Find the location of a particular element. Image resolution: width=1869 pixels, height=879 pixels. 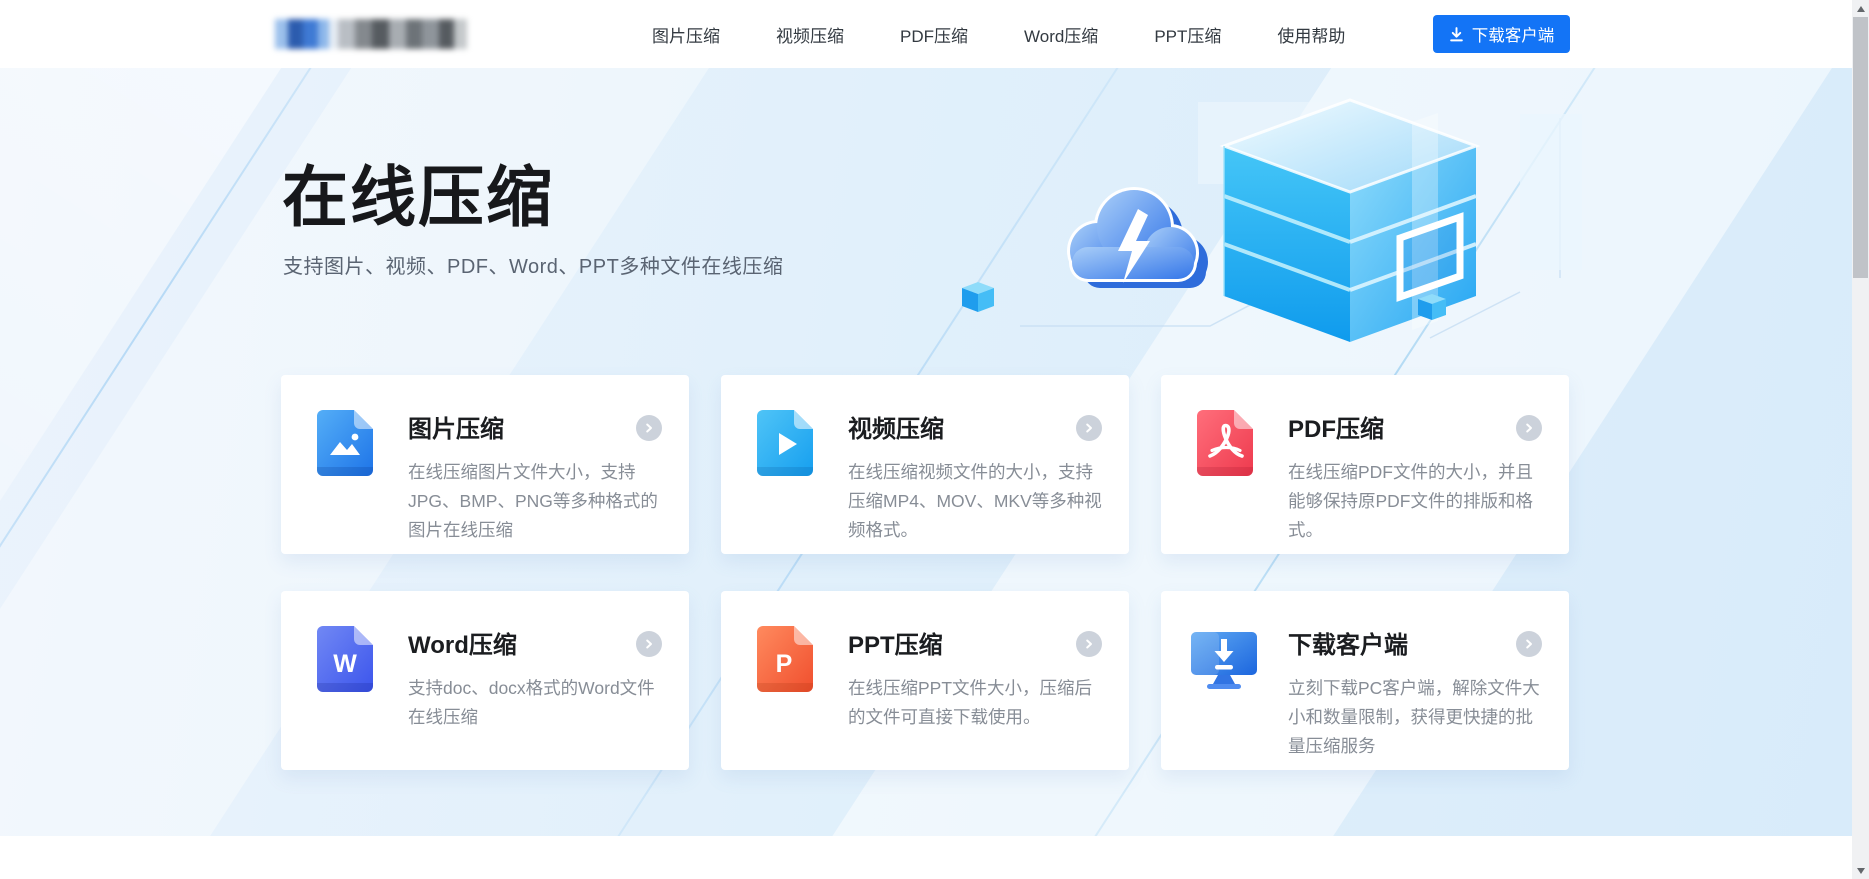

hero-illustration is located at coordinates (1280, 223).